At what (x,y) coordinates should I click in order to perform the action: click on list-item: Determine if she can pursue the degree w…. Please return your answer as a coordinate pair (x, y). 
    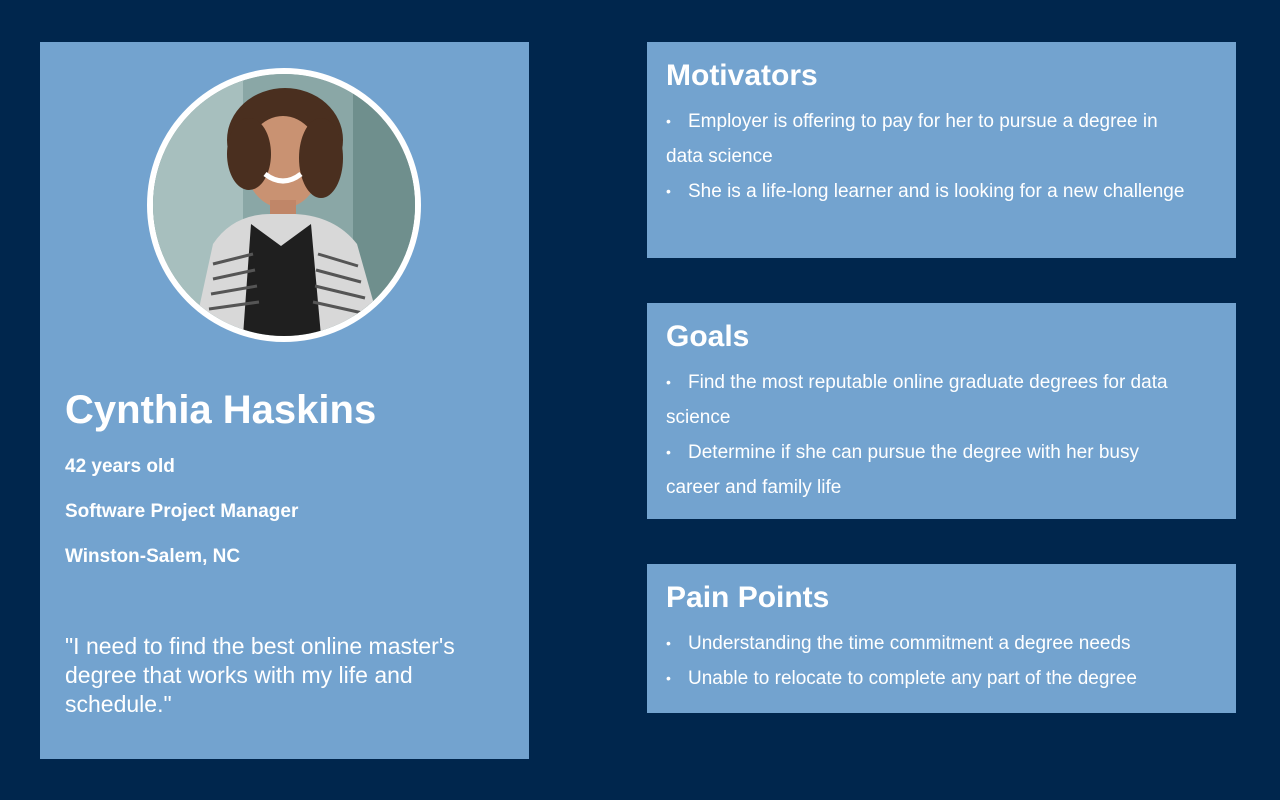
    Looking at the image, I should click on (944, 470).